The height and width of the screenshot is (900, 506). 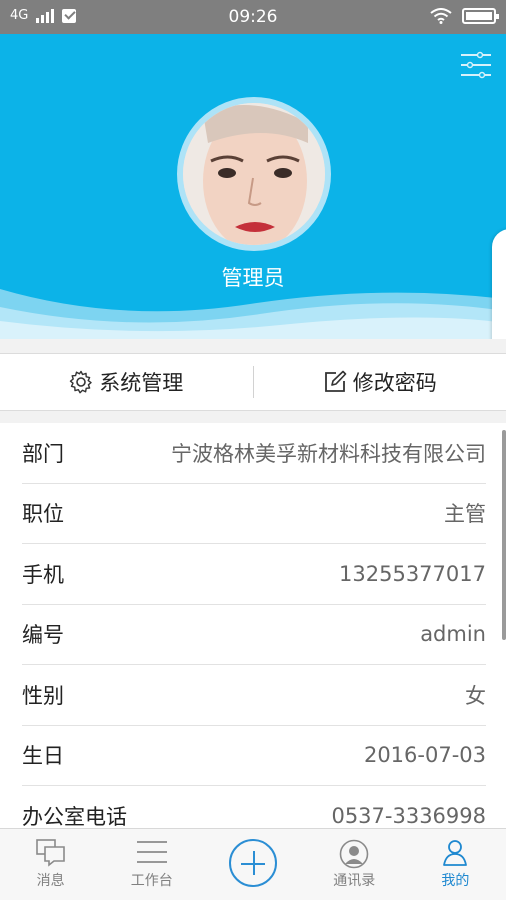 What do you see at coordinates (151, 852) in the screenshot?
I see `menu-icon` at bounding box center [151, 852].